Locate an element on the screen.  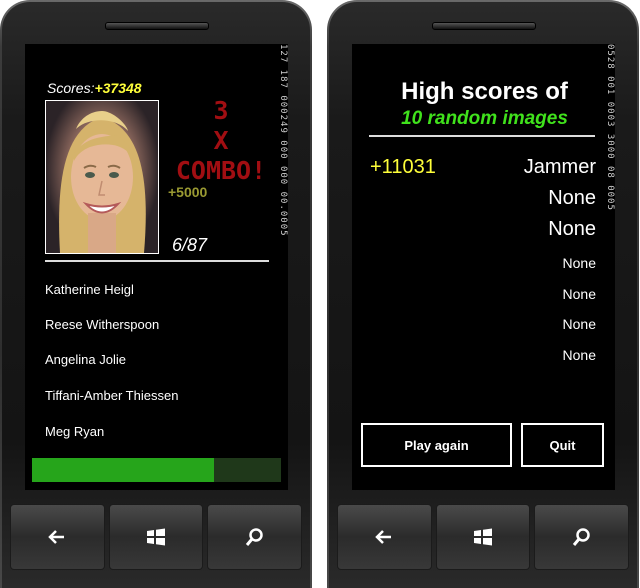
celebrity-portrait is located at coordinates (102, 177).